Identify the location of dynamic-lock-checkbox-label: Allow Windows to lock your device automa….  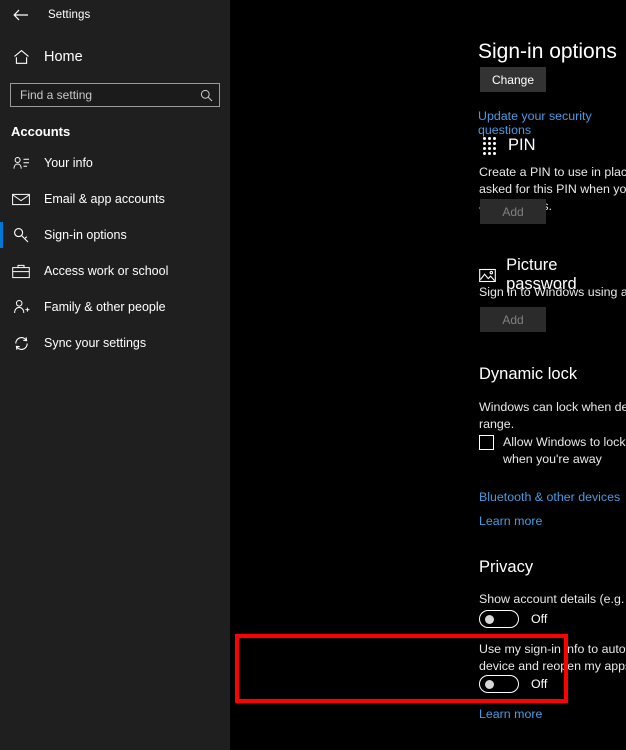
(564, 450).